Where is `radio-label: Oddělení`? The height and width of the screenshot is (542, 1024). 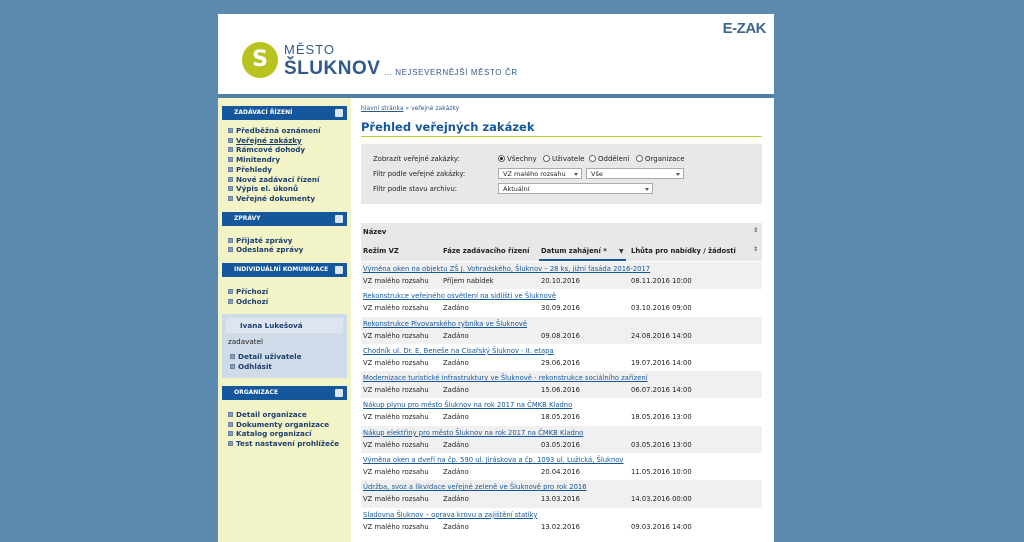 radio-label: Oddělení is located at coordinates (614, 159).